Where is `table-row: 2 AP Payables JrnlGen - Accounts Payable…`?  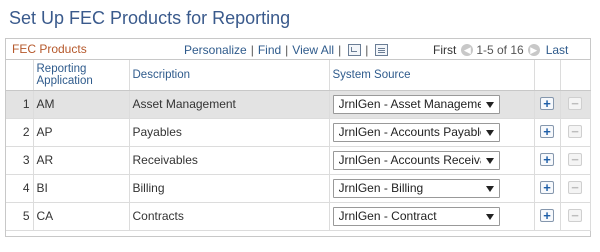
table-row: 2 AP Payables JrnlGen - Accounts Payable… is located at coordinates (298, 132).